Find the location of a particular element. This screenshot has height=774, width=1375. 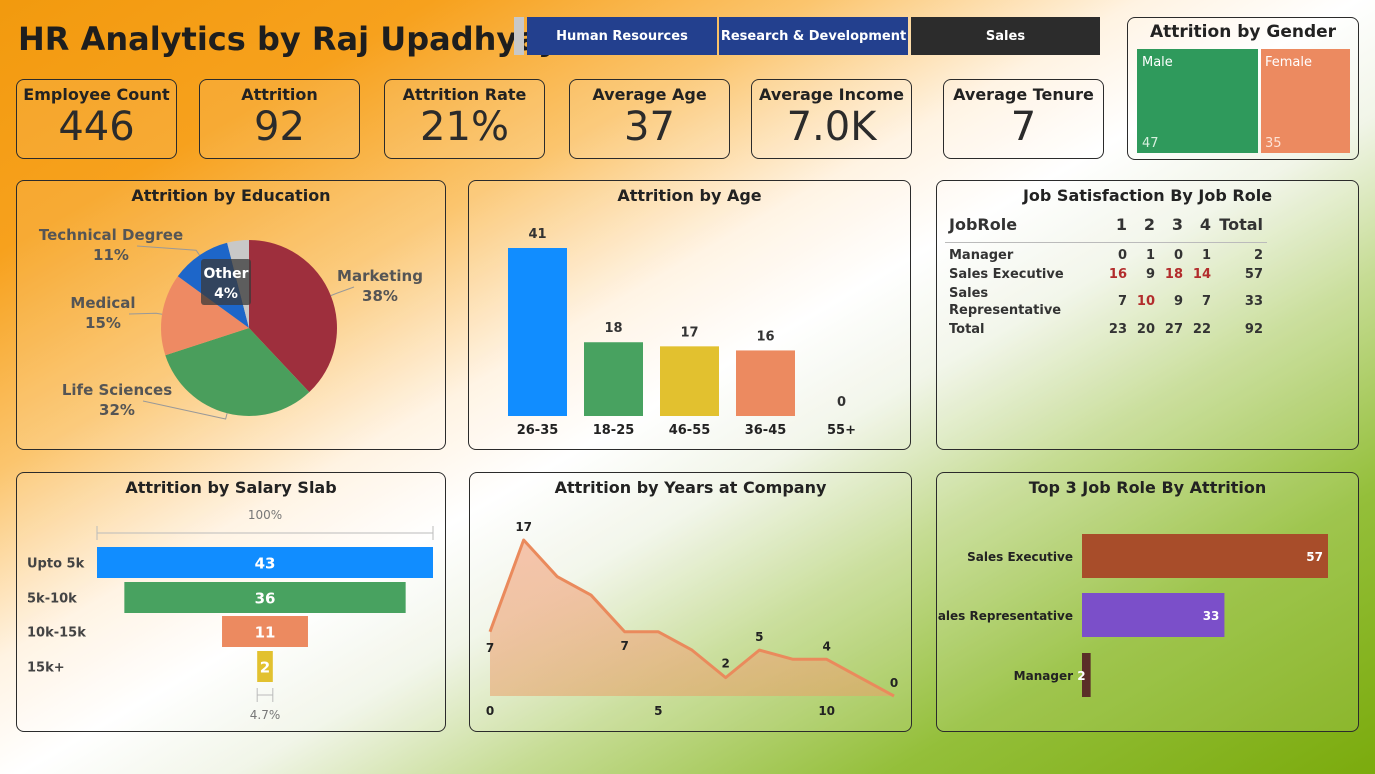

dept-label: Research & Development is located at coordinates (813, 36).